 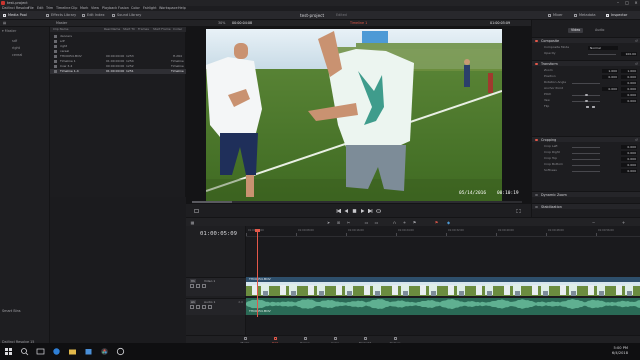 What do you see at coordinates (4, 23) in the screenshot?
I see `bin-list-toggle-icon: ▤` at bounding box center [4, 23].